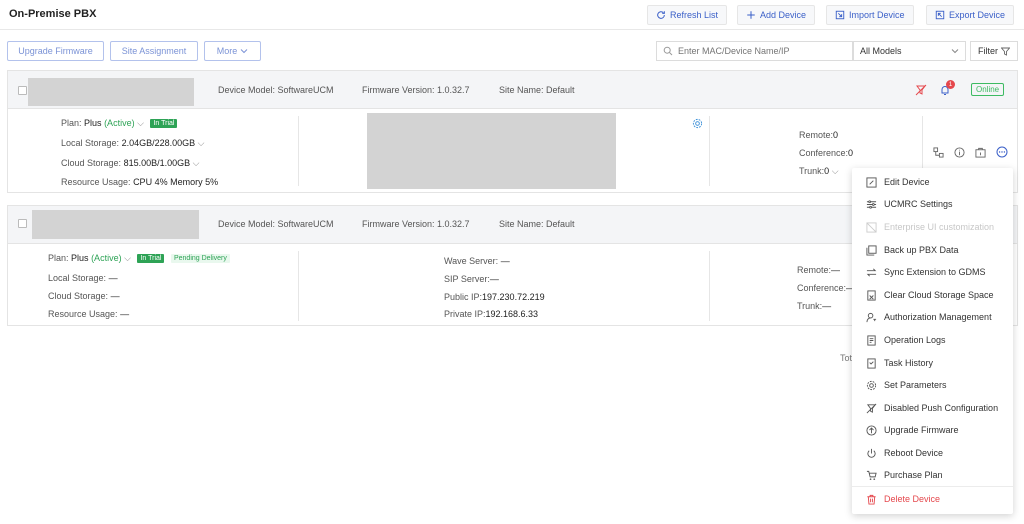 The height and width of the screenshot is (524, 1024). What do you see at coordinates (661, 15) in the screenshot?
I see `refresh-icon` at bounding box center [661, 15].